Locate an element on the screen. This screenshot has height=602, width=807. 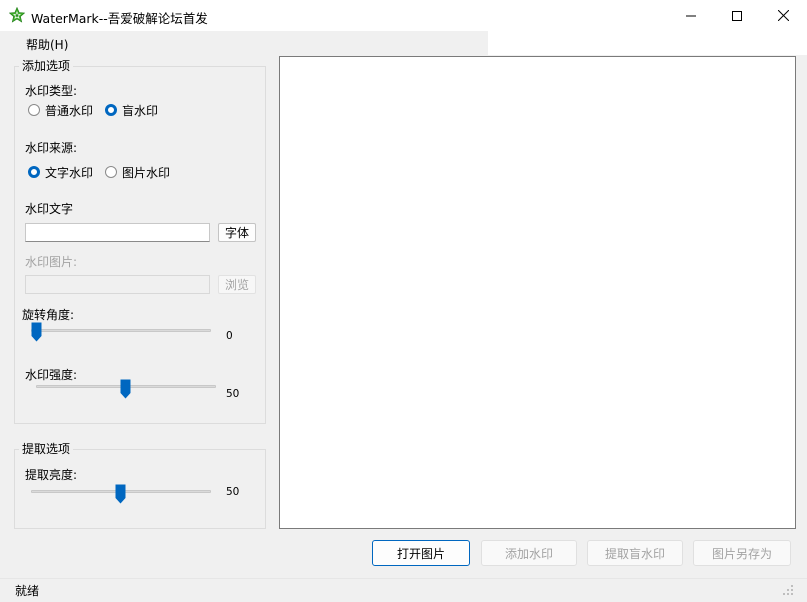
minimize-icon is located at coordinates (691, 15).